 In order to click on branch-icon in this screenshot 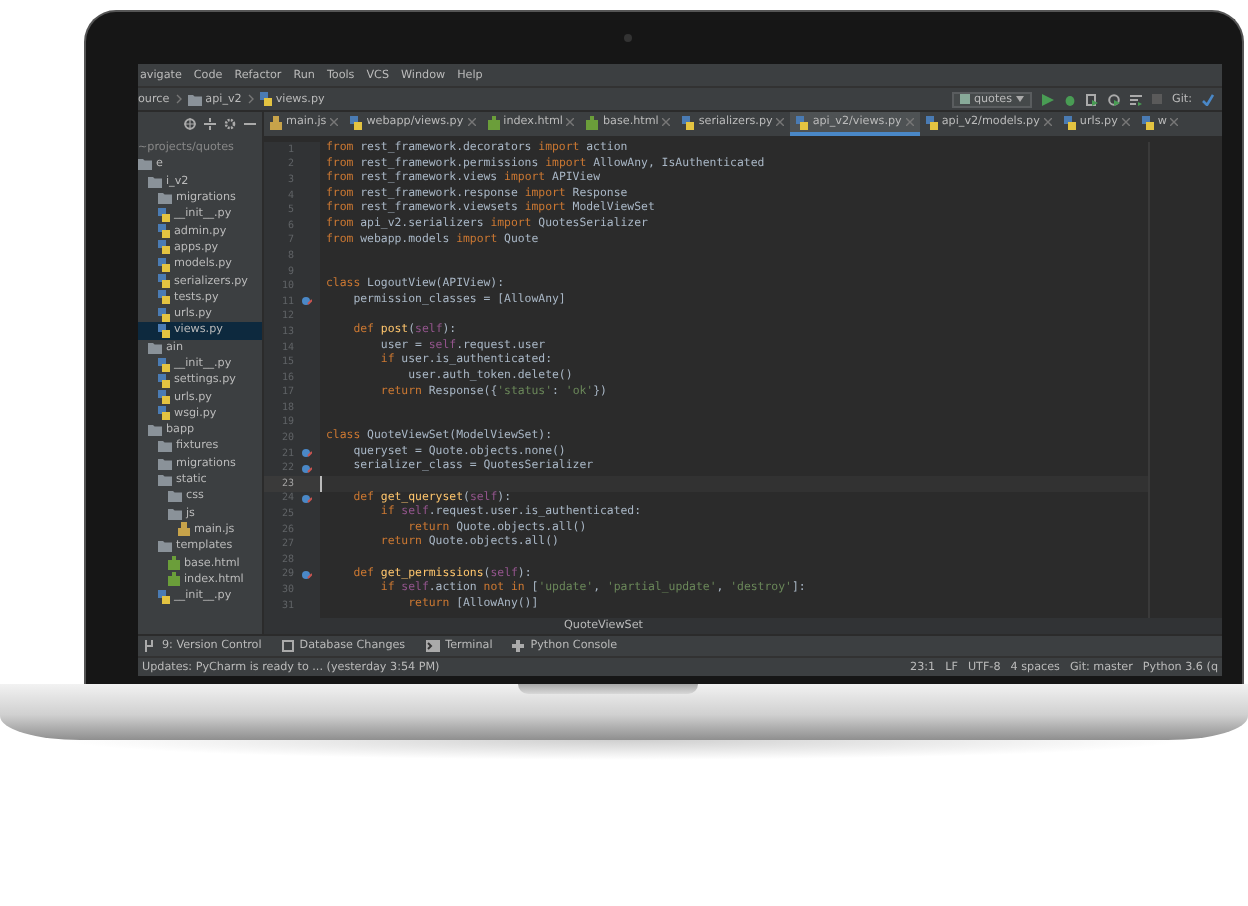, I will do `click(150, 646)`.